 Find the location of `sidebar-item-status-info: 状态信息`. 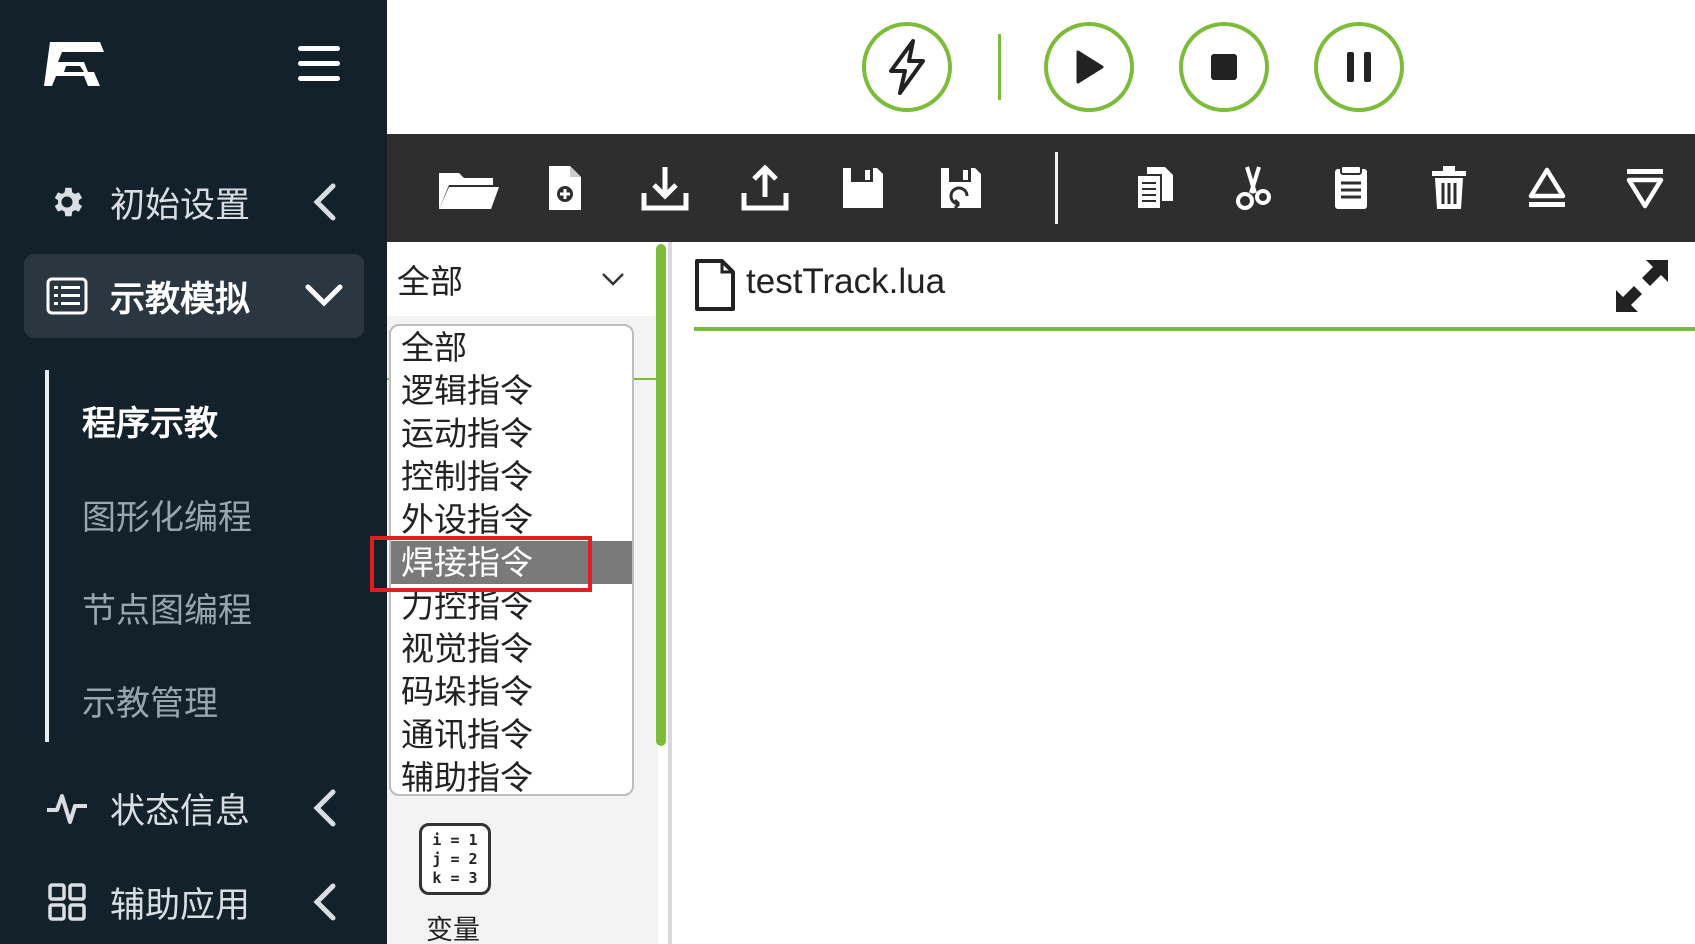

sidebar-item-status-info: 状态信息 is located at coordinates (194, 808).